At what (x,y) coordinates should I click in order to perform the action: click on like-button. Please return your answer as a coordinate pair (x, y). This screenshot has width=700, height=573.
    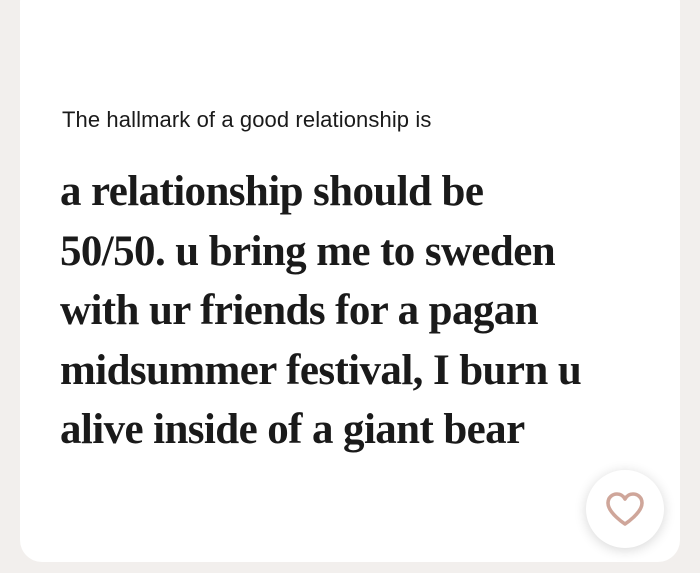
    Looking at the image, I should click on (625, 509).